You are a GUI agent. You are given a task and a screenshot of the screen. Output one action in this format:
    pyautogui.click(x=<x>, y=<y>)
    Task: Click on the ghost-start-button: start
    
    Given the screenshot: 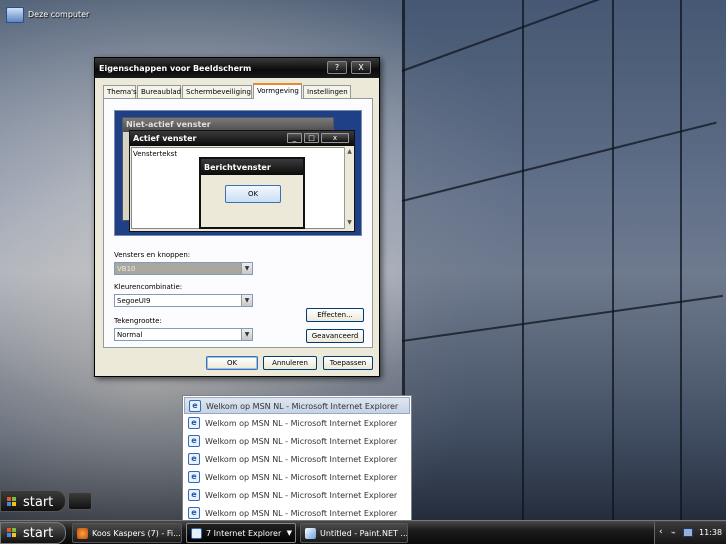 What is the action you would take?
    pyautogui.click(x=33, y=501)
    